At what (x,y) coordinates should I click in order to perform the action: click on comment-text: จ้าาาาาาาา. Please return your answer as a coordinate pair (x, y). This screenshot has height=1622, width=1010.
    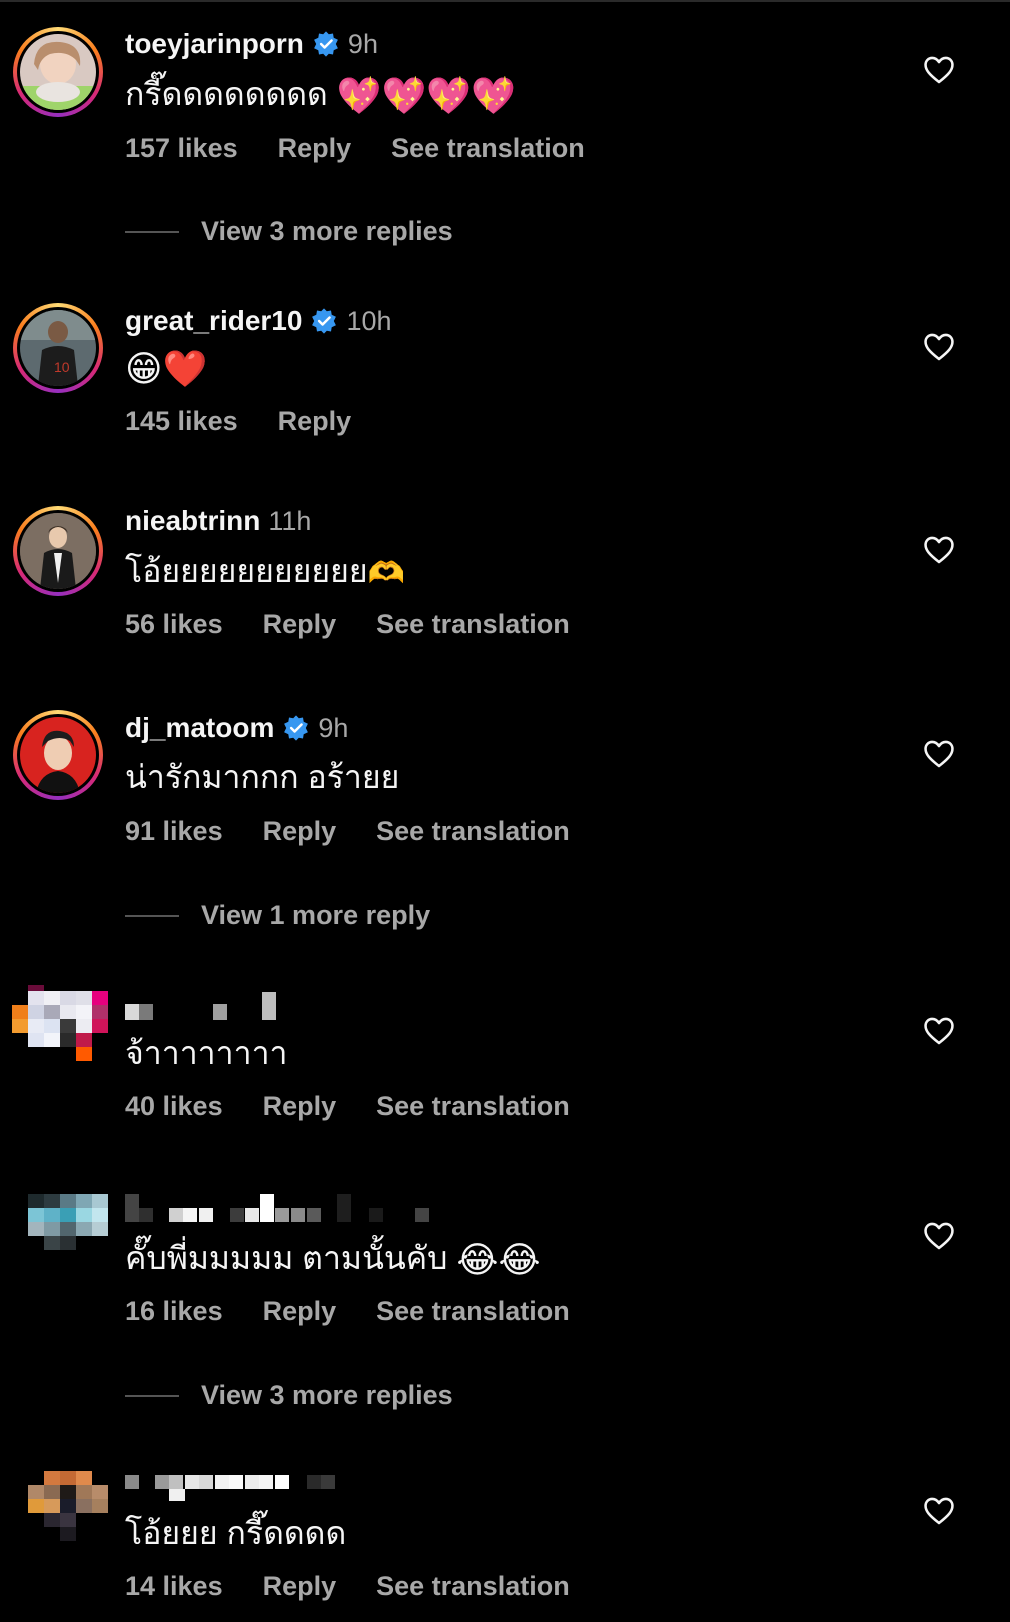
    Looking at the image, I should click on (206, 1053).